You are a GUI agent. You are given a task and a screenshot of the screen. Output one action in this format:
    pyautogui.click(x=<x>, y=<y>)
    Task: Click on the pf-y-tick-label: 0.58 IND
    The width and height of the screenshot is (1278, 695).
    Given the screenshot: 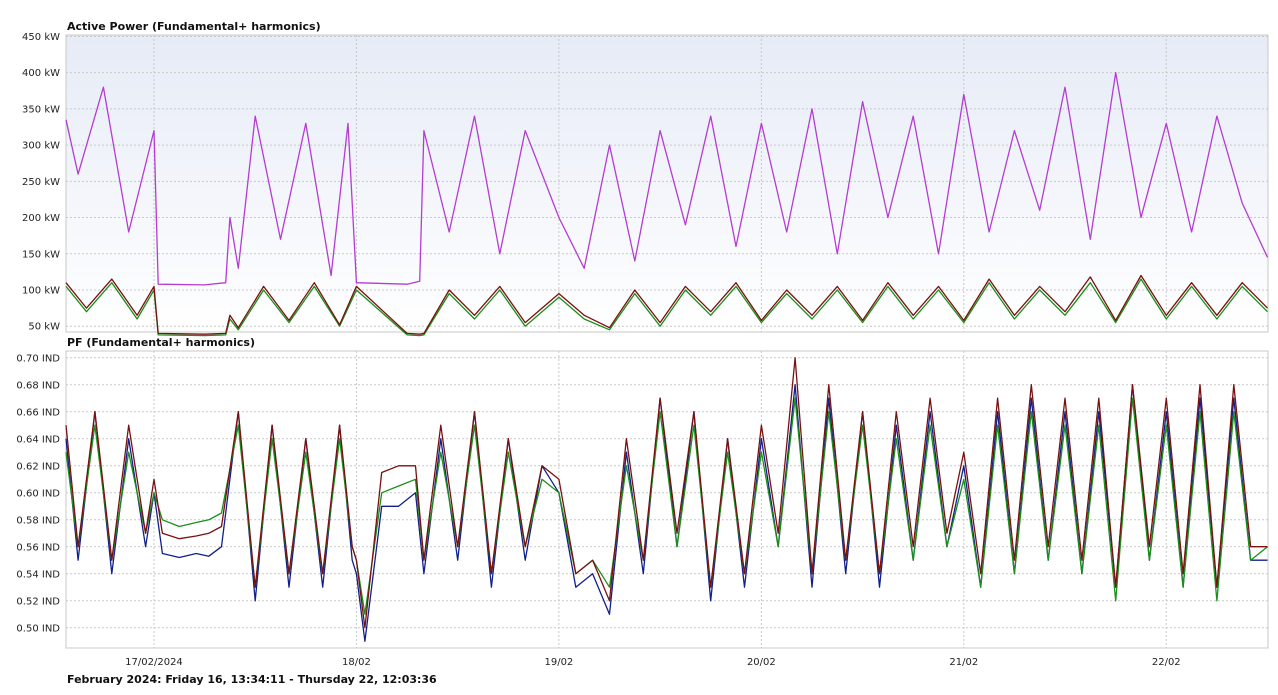 What is the action you would take?
    pyautogui.click(x=38, y=520)
    